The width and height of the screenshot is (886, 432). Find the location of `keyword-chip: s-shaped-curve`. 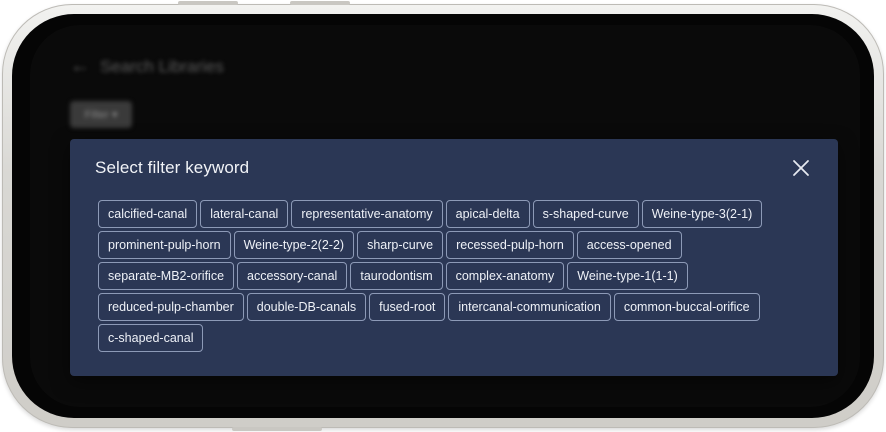

keyword-chip: s-shaped-curve is located at coordinates (585, 214).